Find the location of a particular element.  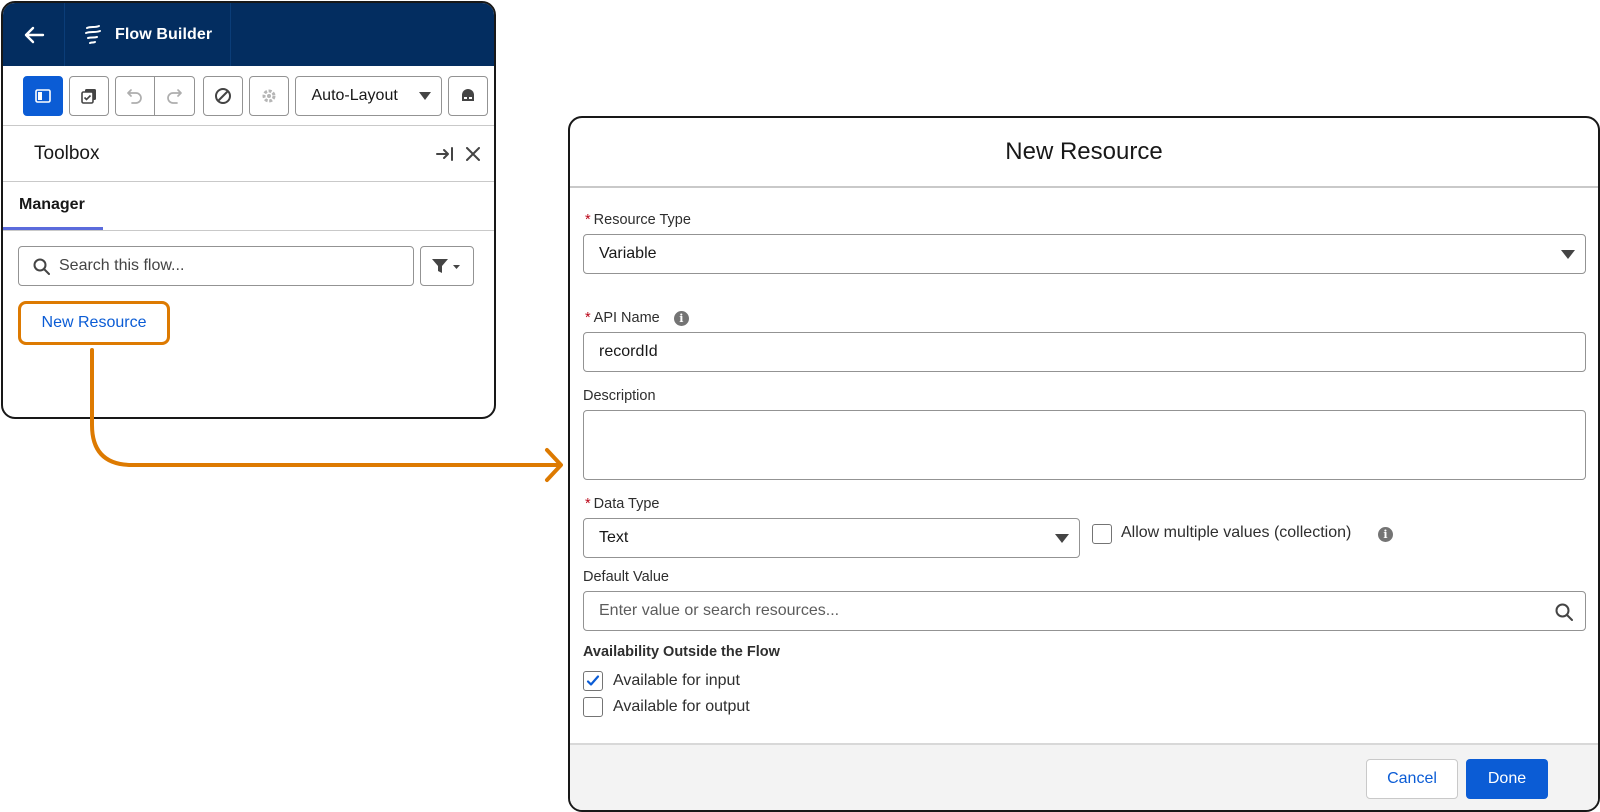

debug-icon is located at coordinates (468, 94).